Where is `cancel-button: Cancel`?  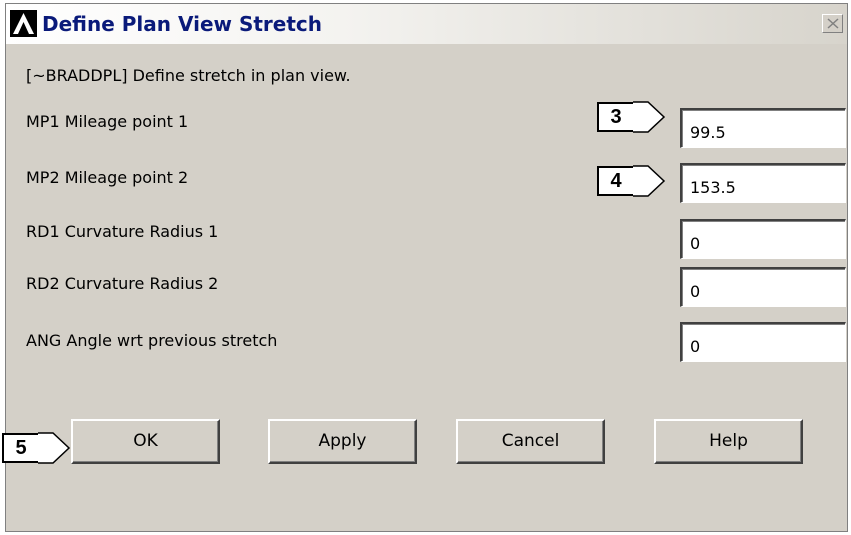
cancel-button: Cancel is located at coordinates (530, 441).